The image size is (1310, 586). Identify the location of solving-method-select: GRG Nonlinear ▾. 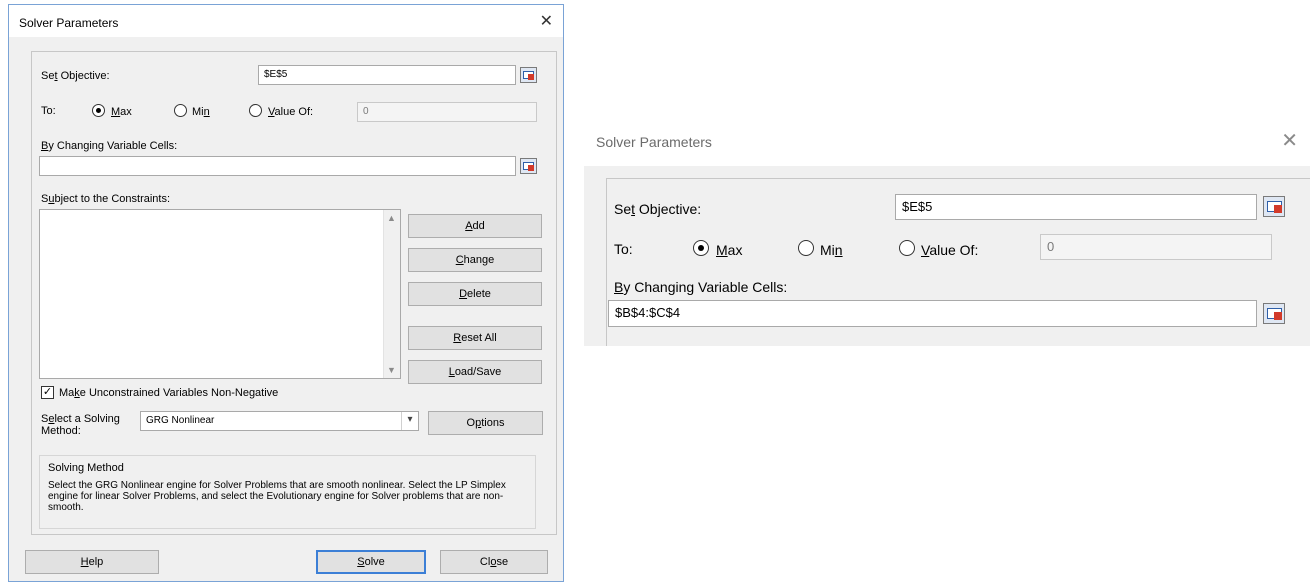
(279, 421).